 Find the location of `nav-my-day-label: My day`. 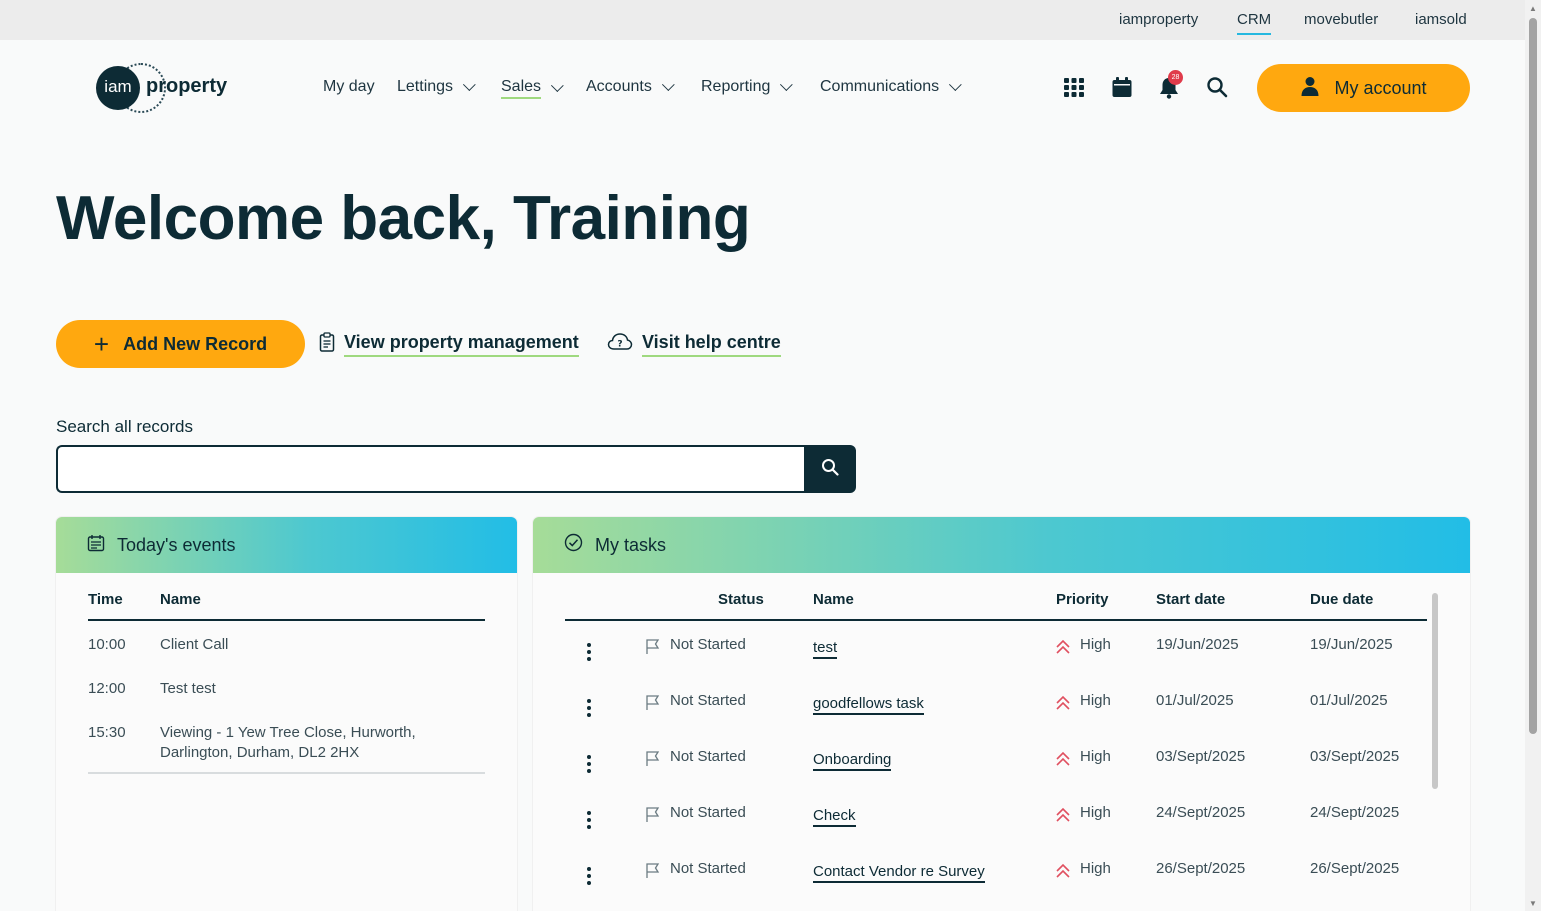

nav-my-day-label: My day is located at coordinates (349, 86).